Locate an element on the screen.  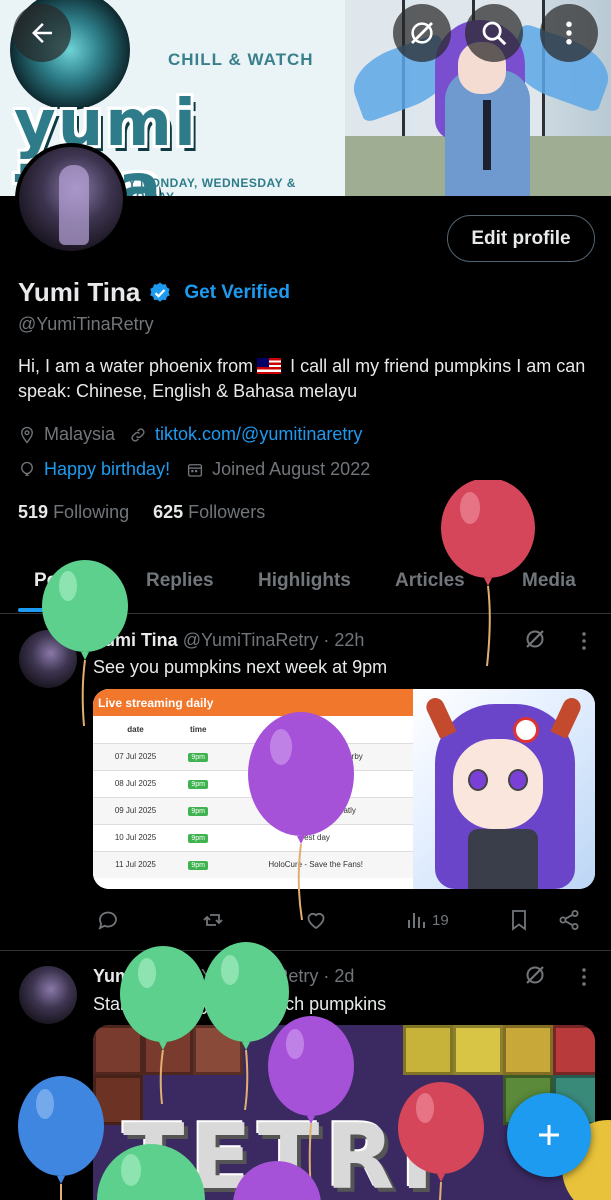
link-icon is located at coordinates (138, 434).